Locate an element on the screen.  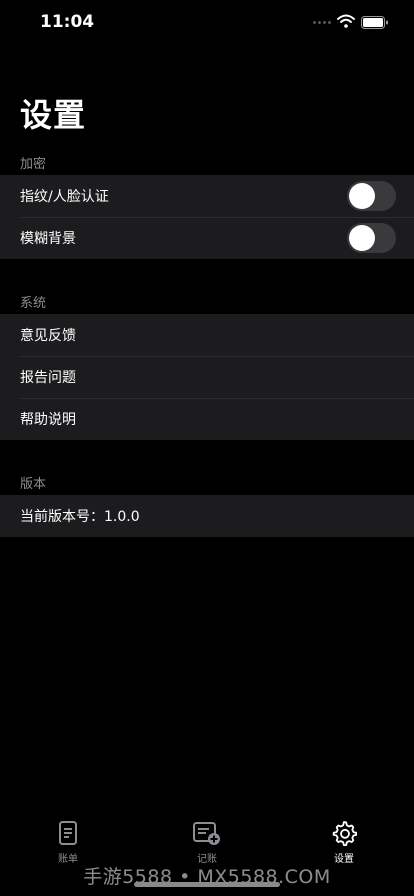
row-label: 帮助说明 is located at coordinates (48, 420).